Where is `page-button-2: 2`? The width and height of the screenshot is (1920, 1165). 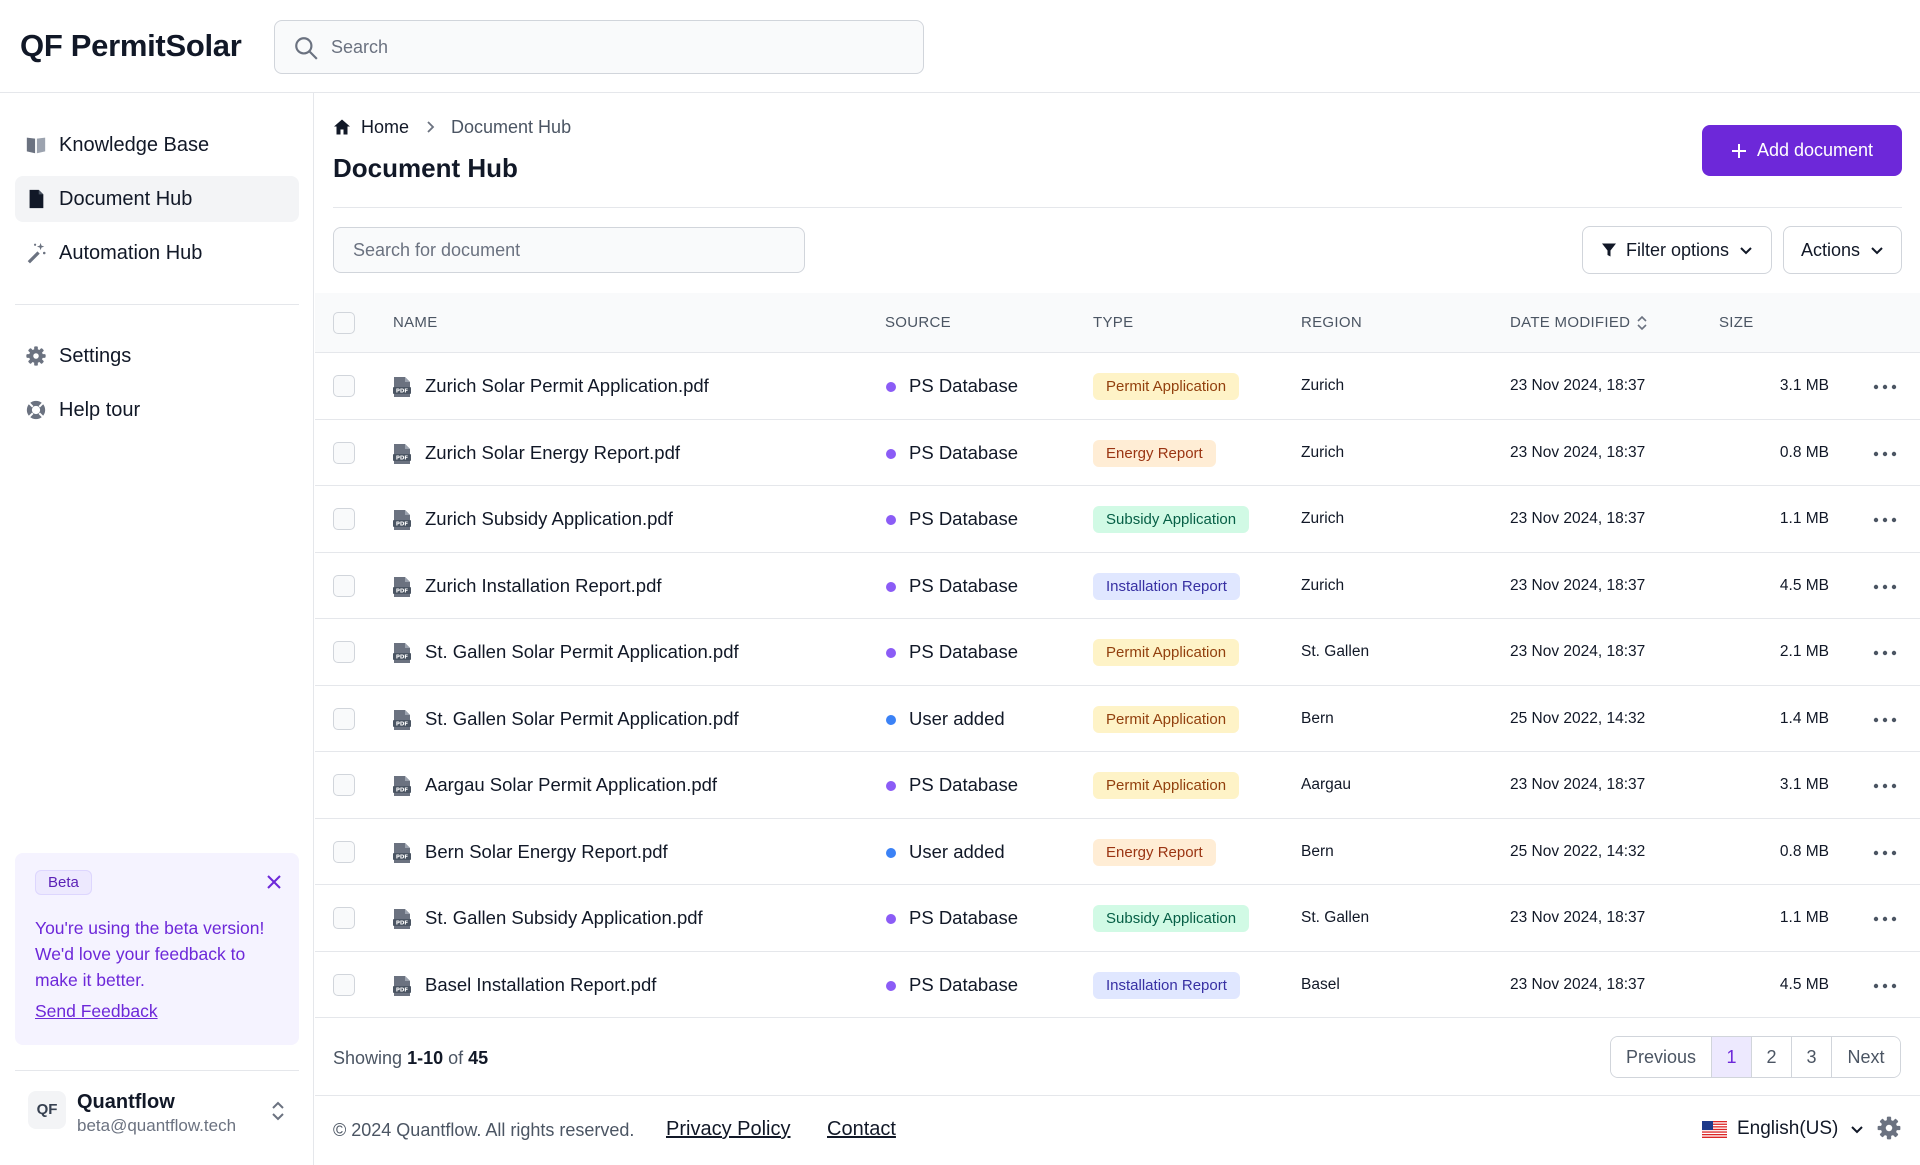 page-button-2: 2 is located at coordinates (1772, 1057).